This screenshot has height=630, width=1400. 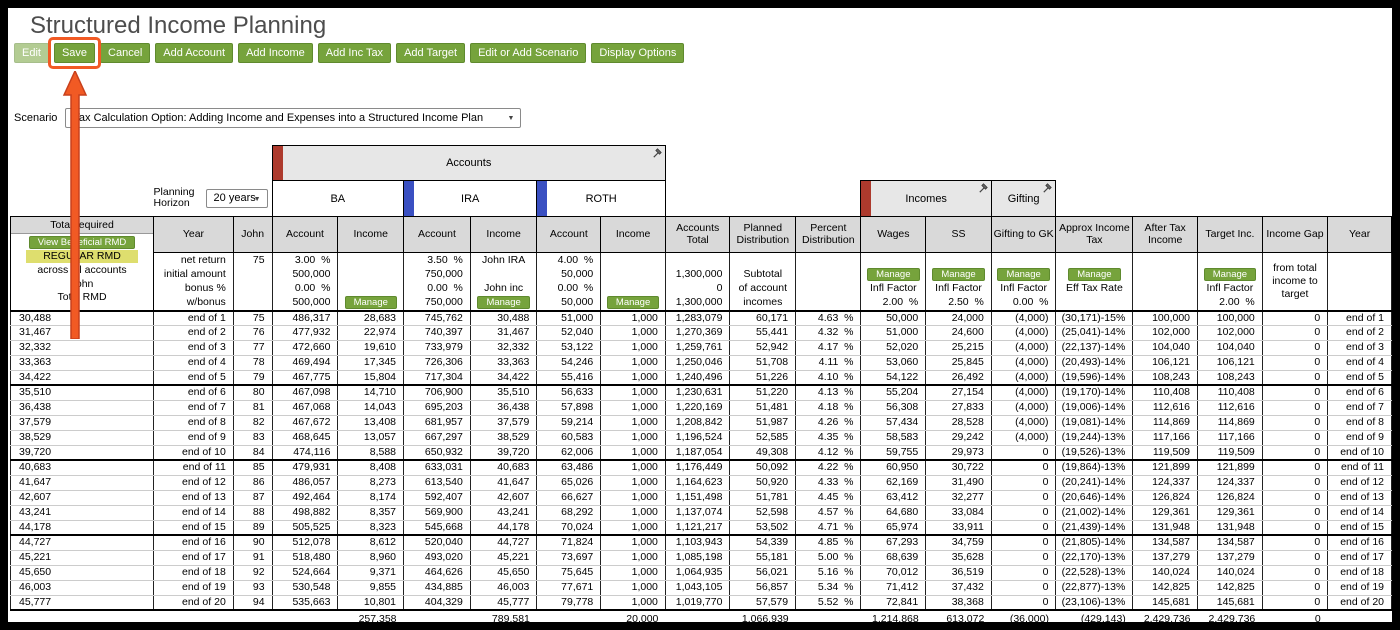 I want to click on cell: 1,240,496, so click(x=698, y=378).